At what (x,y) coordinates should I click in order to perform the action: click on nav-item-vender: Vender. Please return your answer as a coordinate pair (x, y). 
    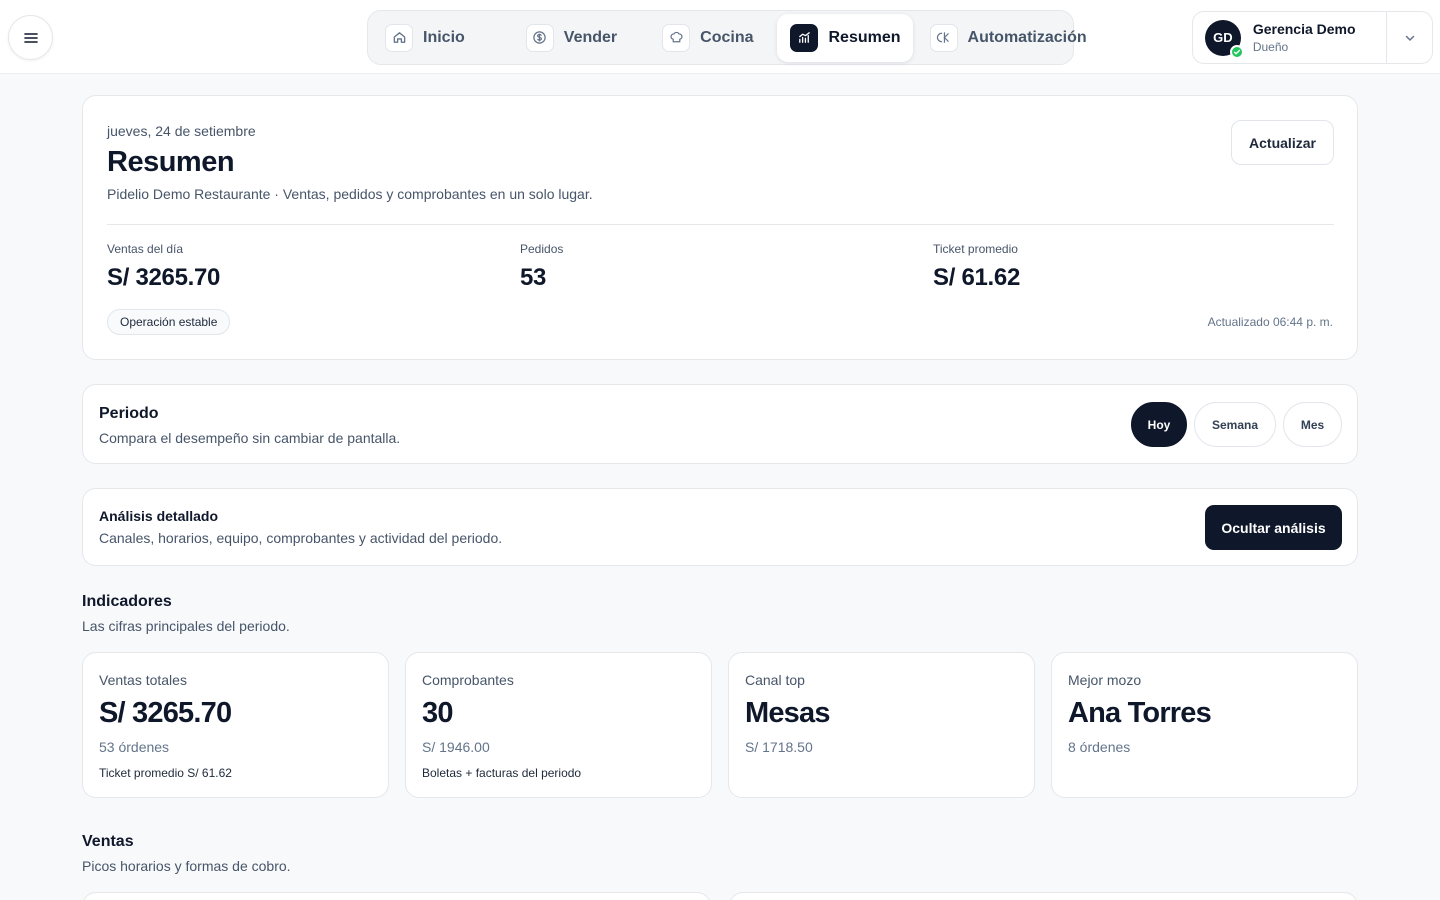
    Looking at the image, I should click on (571, 38).